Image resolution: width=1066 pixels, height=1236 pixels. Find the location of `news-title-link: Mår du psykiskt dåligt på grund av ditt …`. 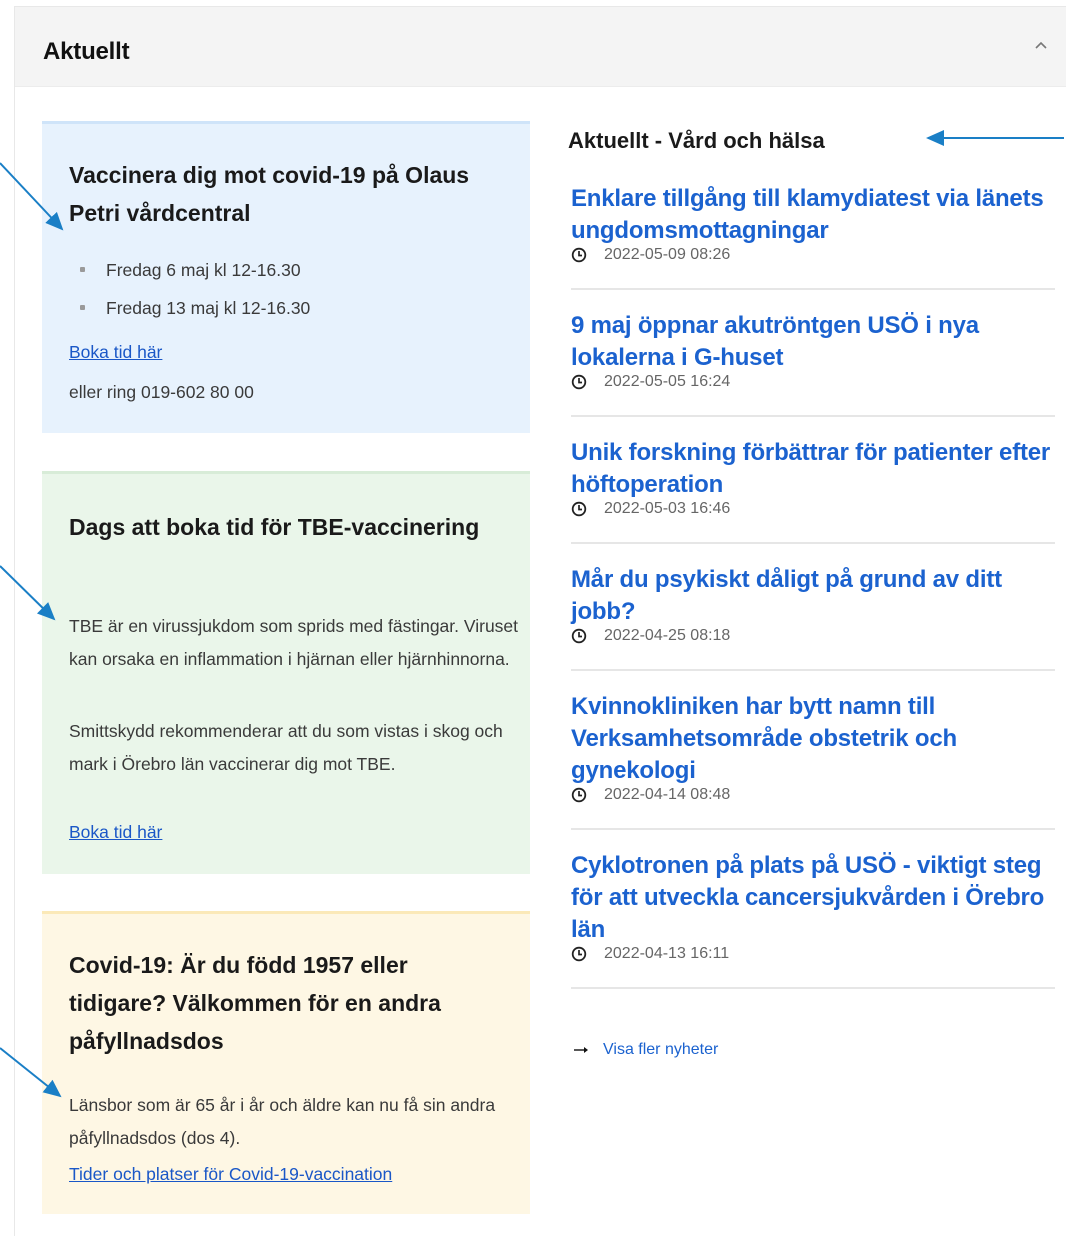

news-title-link: Mår du psykiskt dåligt på grund av ditt … is located at coordinates (813, 596).